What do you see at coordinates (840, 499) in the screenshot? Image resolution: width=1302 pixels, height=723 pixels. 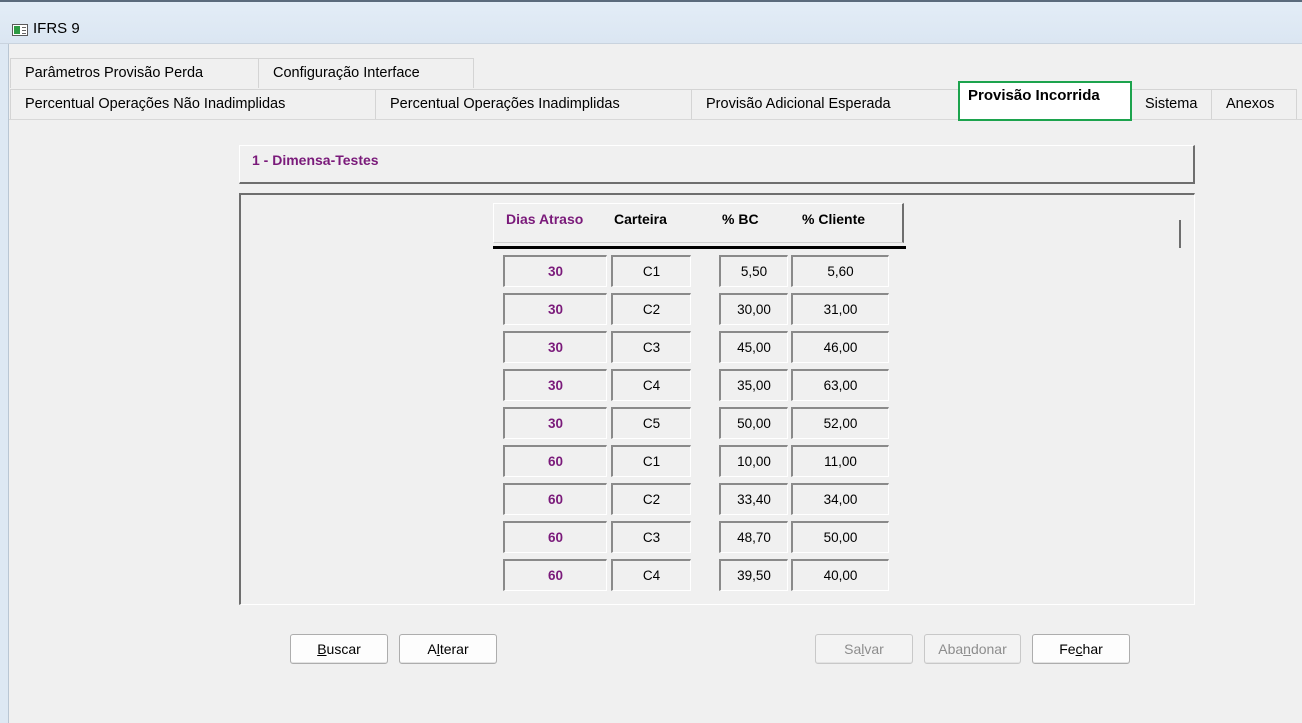 I see `percent-cliente-field: 34,00` at bounding box center [840, 499].